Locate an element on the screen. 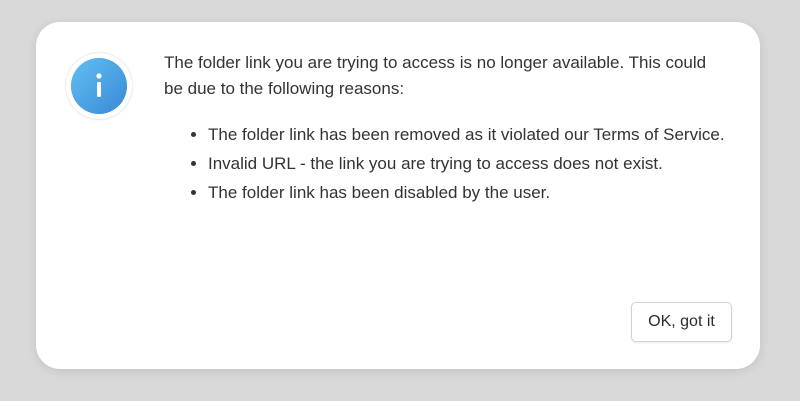 Image resolution: width=800 pixels, height=401 pixels. info-icon is located at coordinates (99, 86).